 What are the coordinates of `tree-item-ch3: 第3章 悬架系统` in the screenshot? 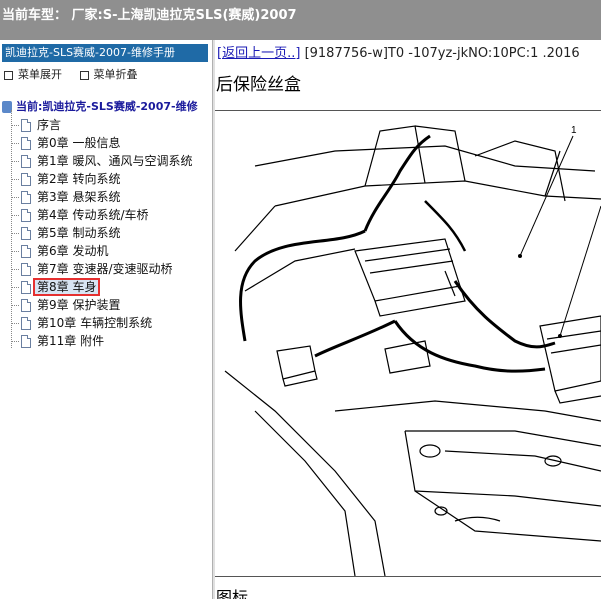 It's located at (65, 197).